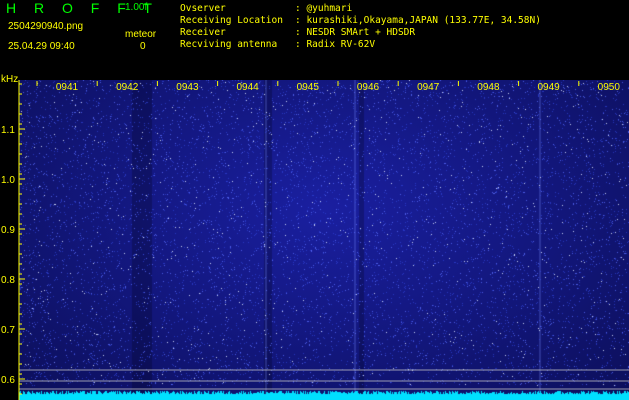 This screenshot has height=400, width=629. Describe the element at coordinates (609, 87) in the screenshot. I see `time-tick-label: 0950` at that location.